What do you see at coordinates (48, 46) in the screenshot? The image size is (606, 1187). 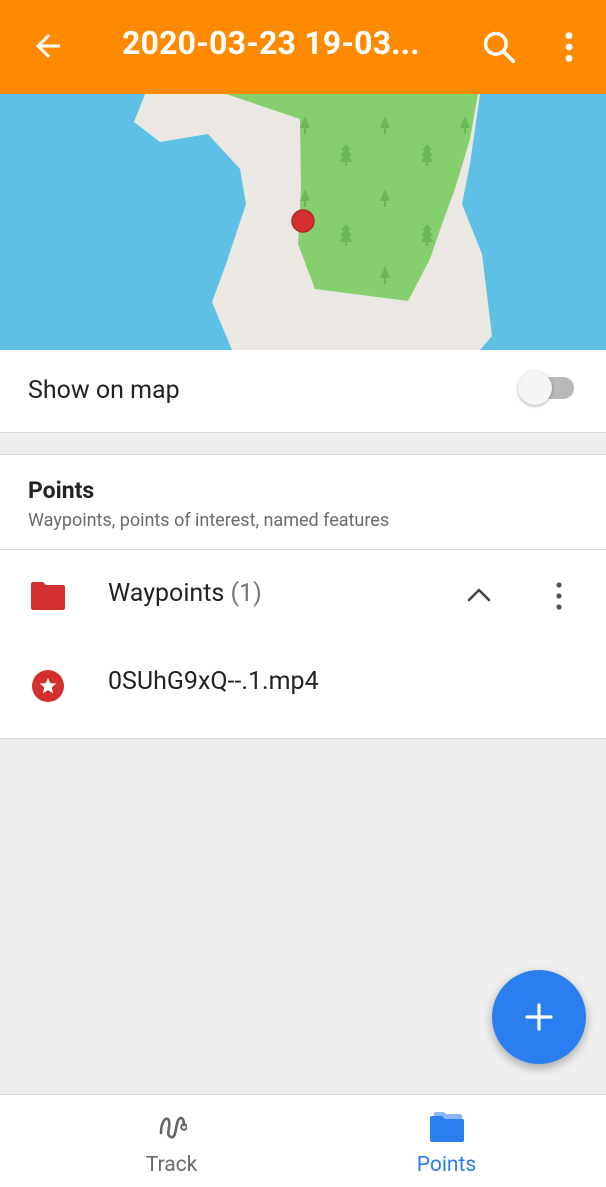 I see `arrow-back-icon` at bounding box center [48, 46].